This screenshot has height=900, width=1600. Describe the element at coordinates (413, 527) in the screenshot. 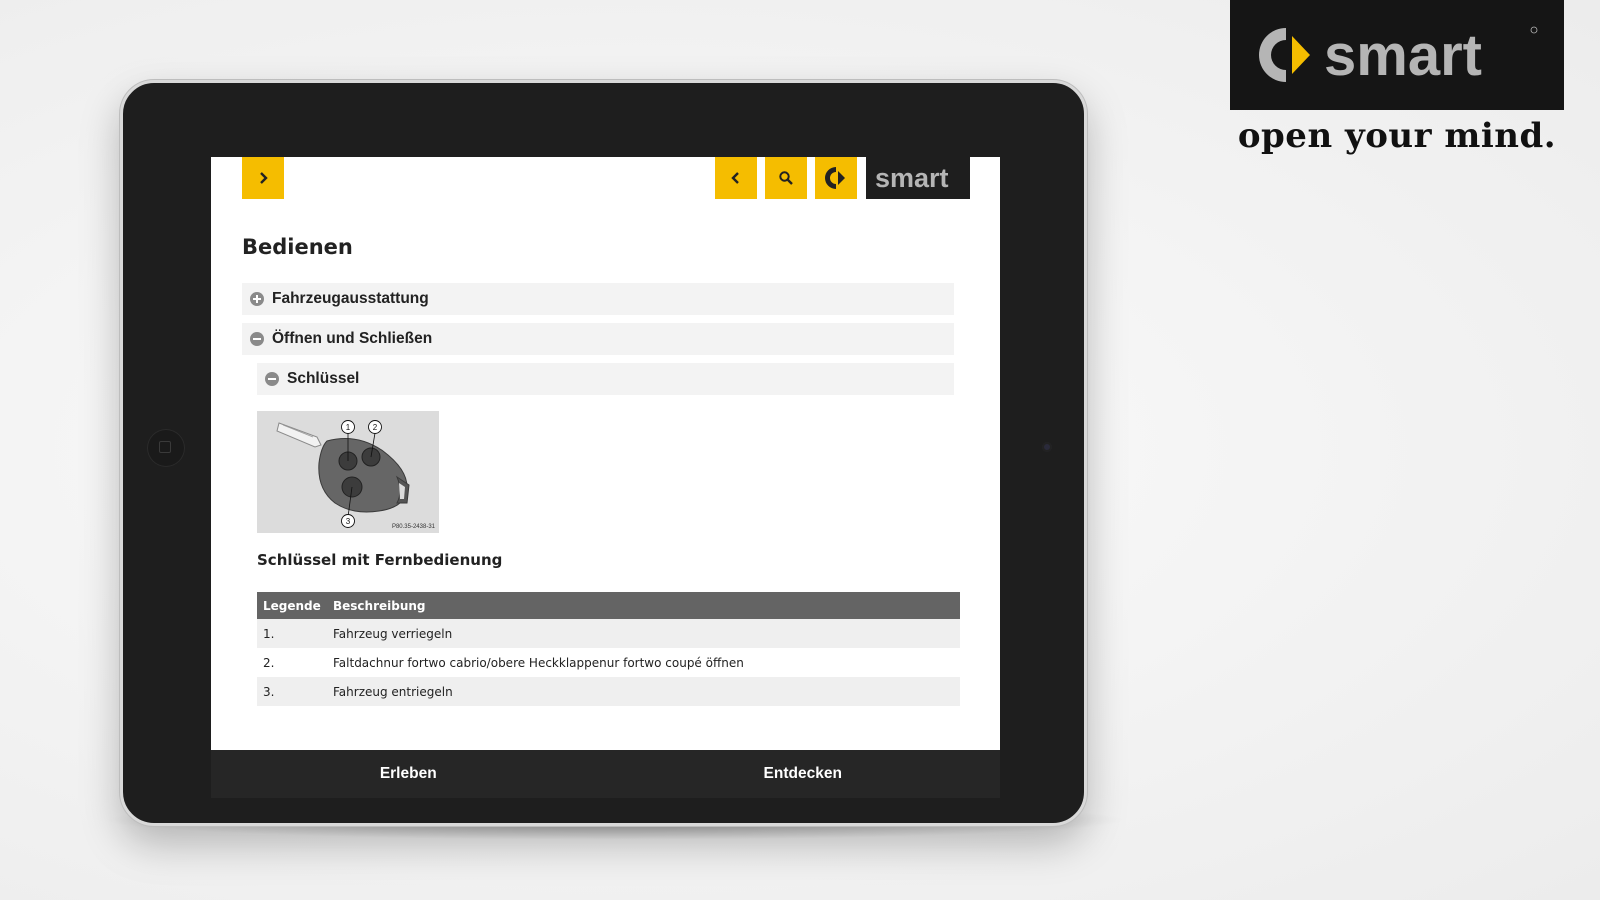

I see `figure-code: P80.35-2438-31` at that location.